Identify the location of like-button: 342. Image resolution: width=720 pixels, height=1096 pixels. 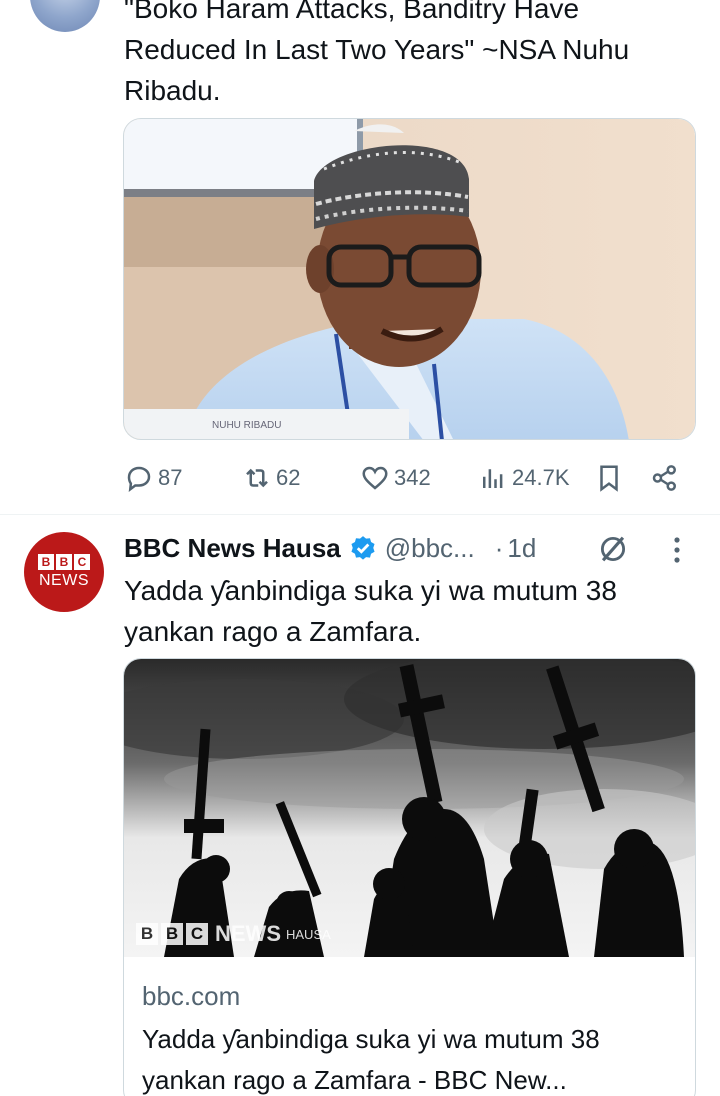
(395, 478).